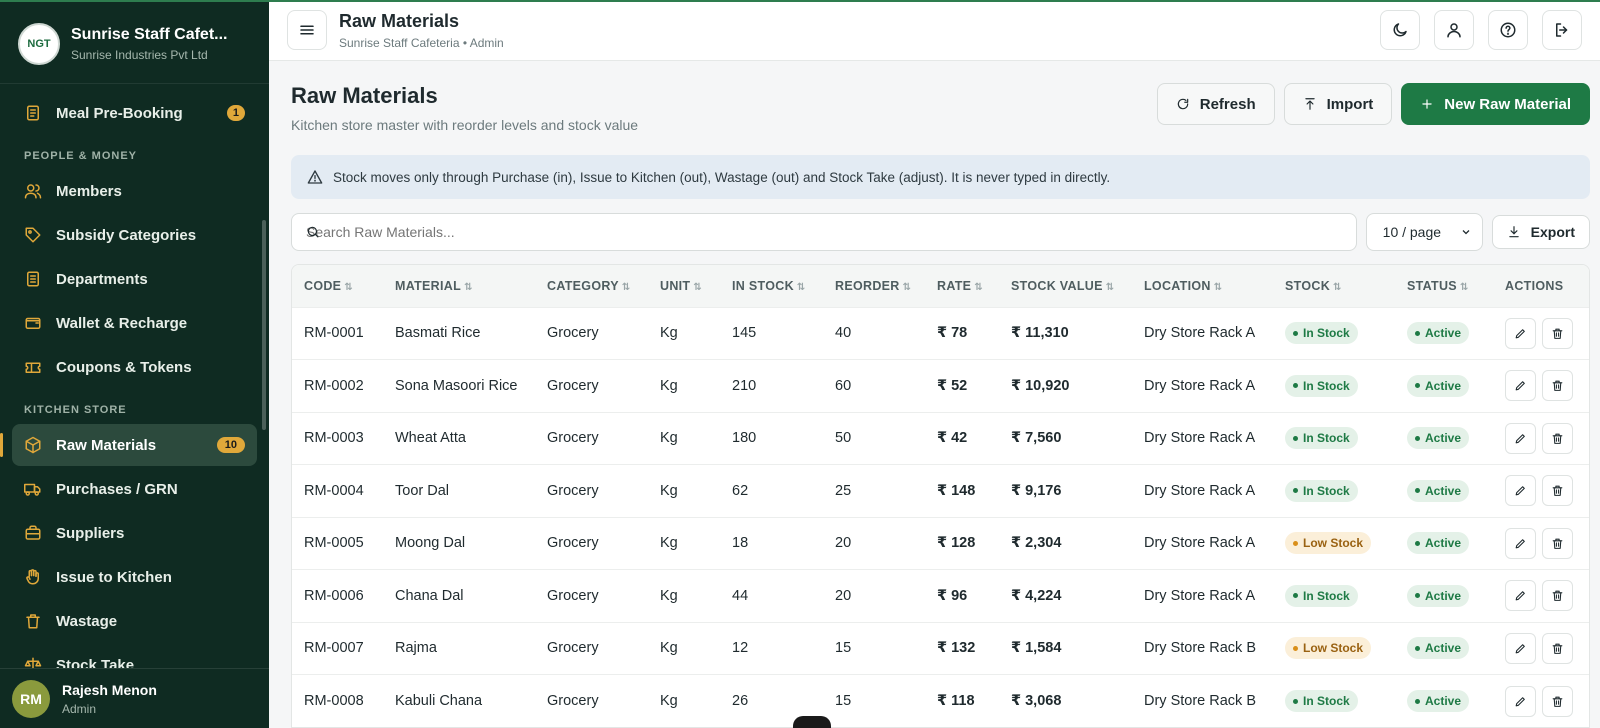  I want to click on menu-toggle-button, so click(307, 30).